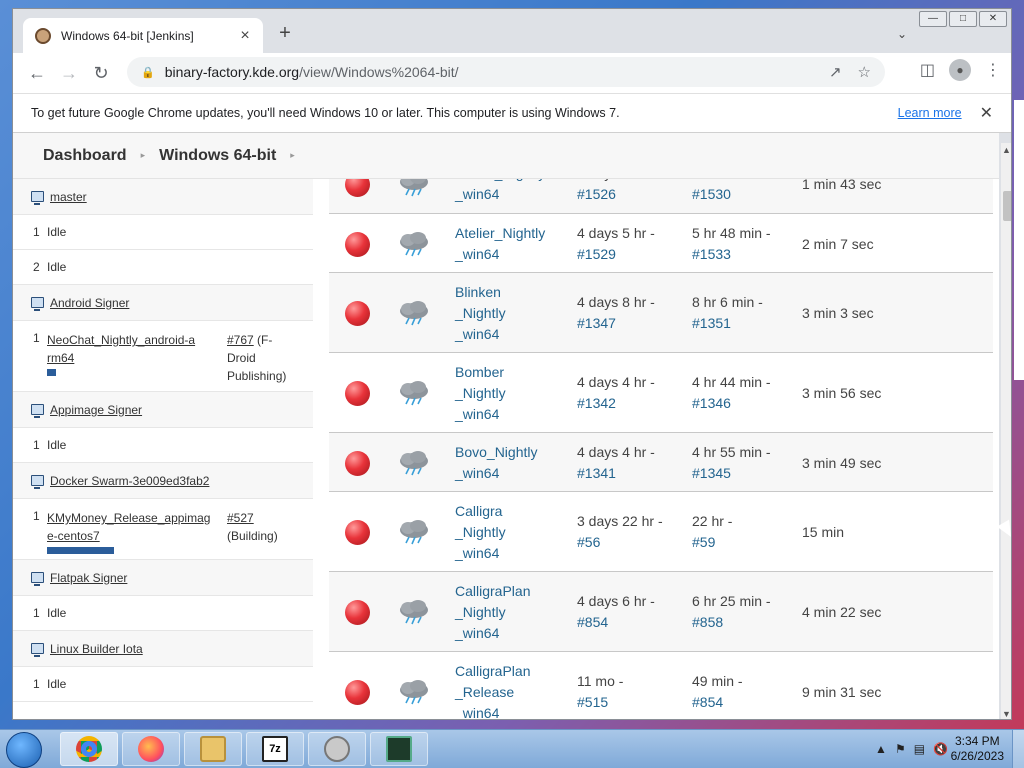 Image resolution: width=1024 pixels, height=768 pixels. What do you see at coordinates (96, 410) in the screenshot?
I see `node-link-appimage-signer: Appimage Signer` at bounding box center [96, 410].